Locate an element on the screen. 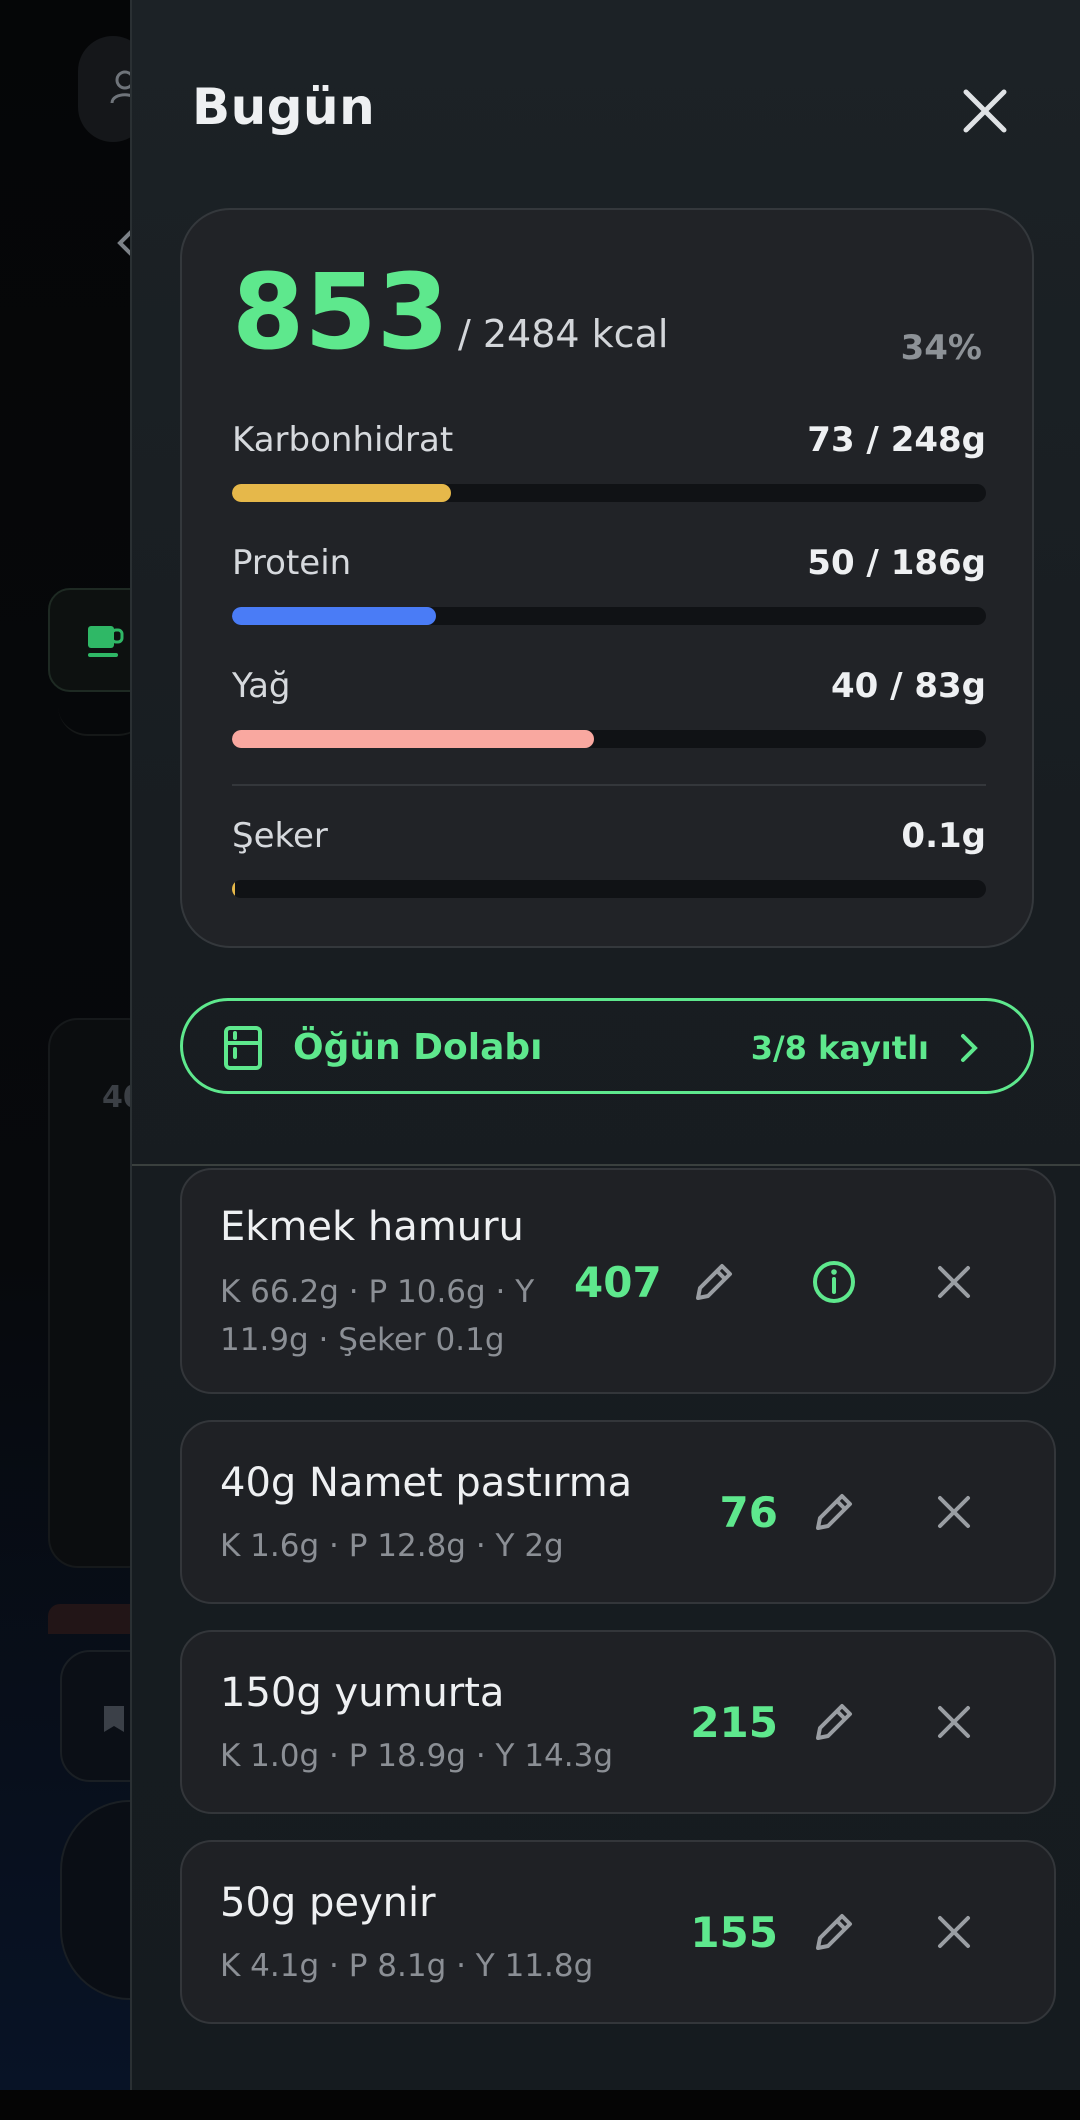 Image resolution: width=1080 pixels, height=2120 pixels. food-info-button is located at coordinates (834, 1282).